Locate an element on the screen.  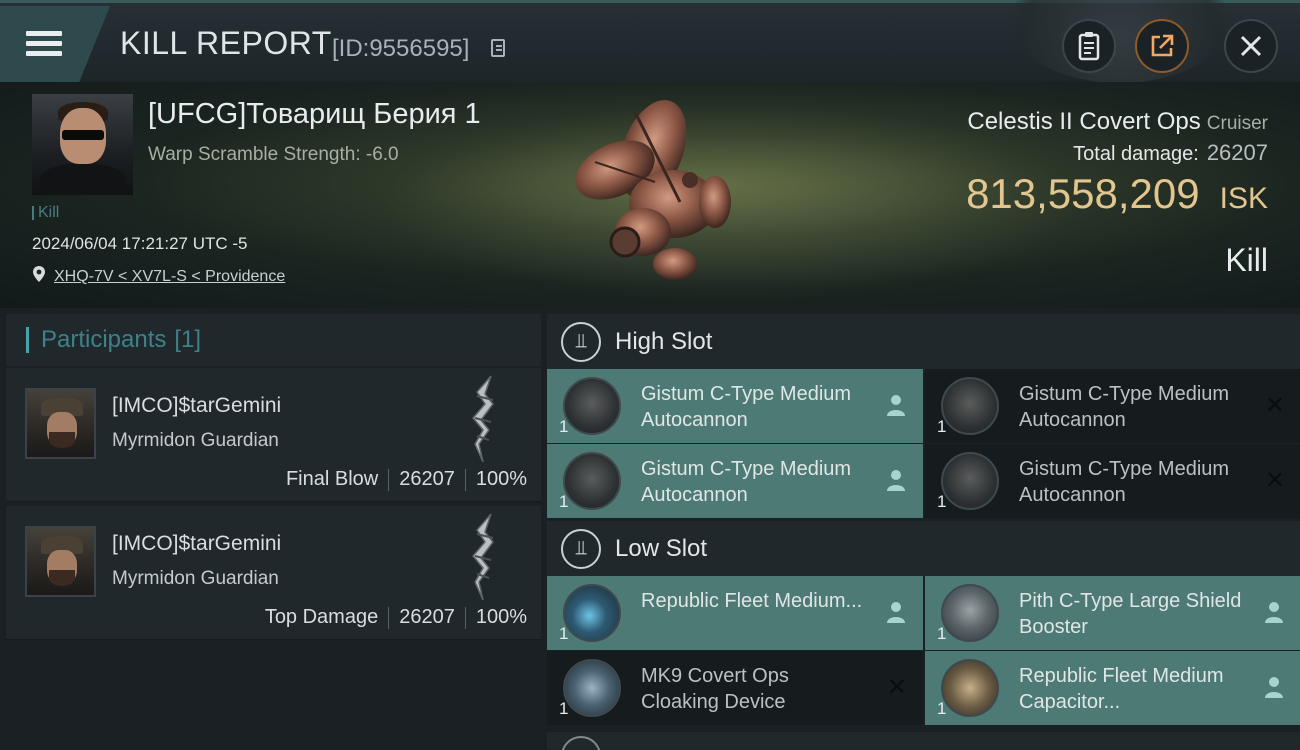
isk-unit: ISK is located at coordinates (1243, 198).